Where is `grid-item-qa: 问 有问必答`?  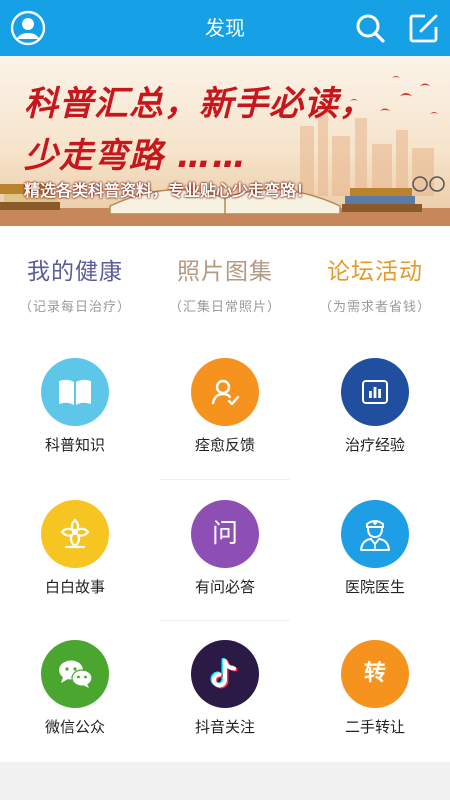 grid-item-qa: 问 有问必答 is located at coordinates (225, 552).